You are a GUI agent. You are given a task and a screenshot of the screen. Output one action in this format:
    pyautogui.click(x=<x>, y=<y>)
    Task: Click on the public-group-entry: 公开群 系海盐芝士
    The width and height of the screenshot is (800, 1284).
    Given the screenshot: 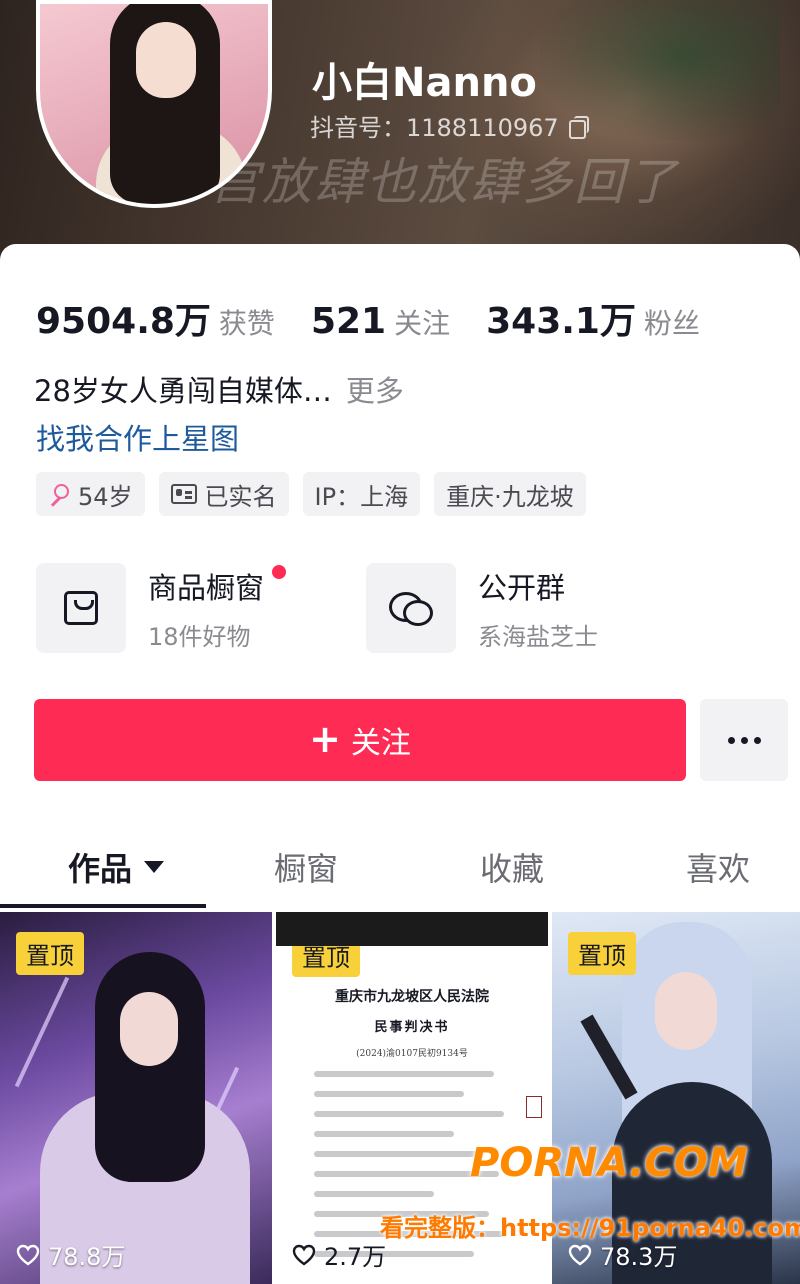 What is the action you would take?
    pyautogui.click(x=482, y=608)
    